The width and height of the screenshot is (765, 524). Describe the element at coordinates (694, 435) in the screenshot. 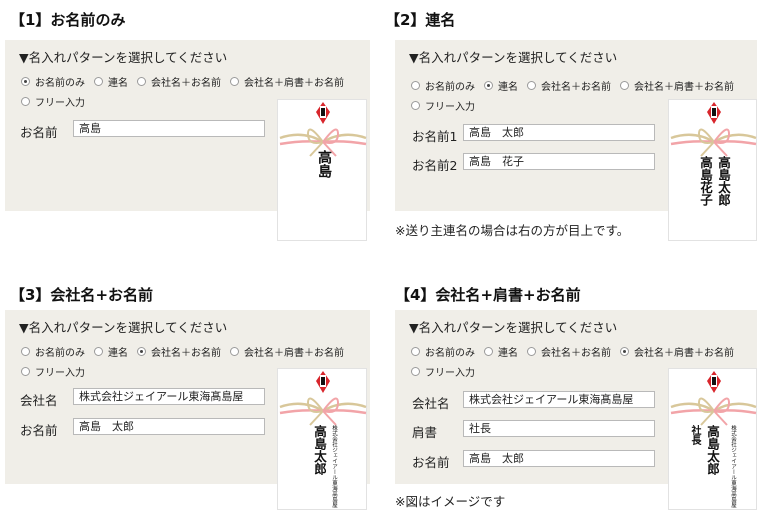

I see `noshi-title: 社長` at that location.